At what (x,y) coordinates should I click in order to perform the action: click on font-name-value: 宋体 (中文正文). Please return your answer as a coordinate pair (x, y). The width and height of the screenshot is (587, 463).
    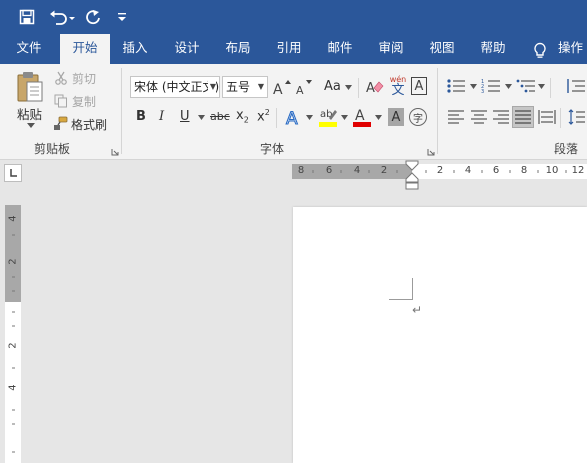
    Looking at the image, I should click on (177, 87).